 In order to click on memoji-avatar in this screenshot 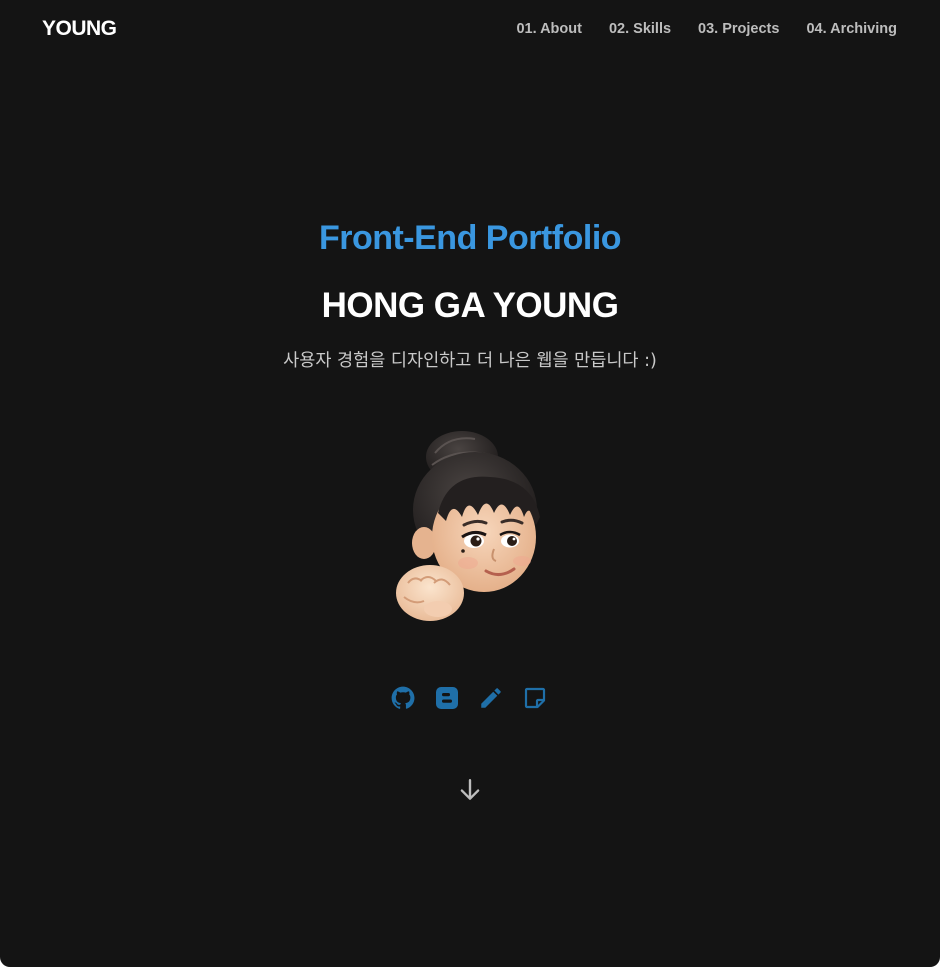, I will do `click(468, 526)`.